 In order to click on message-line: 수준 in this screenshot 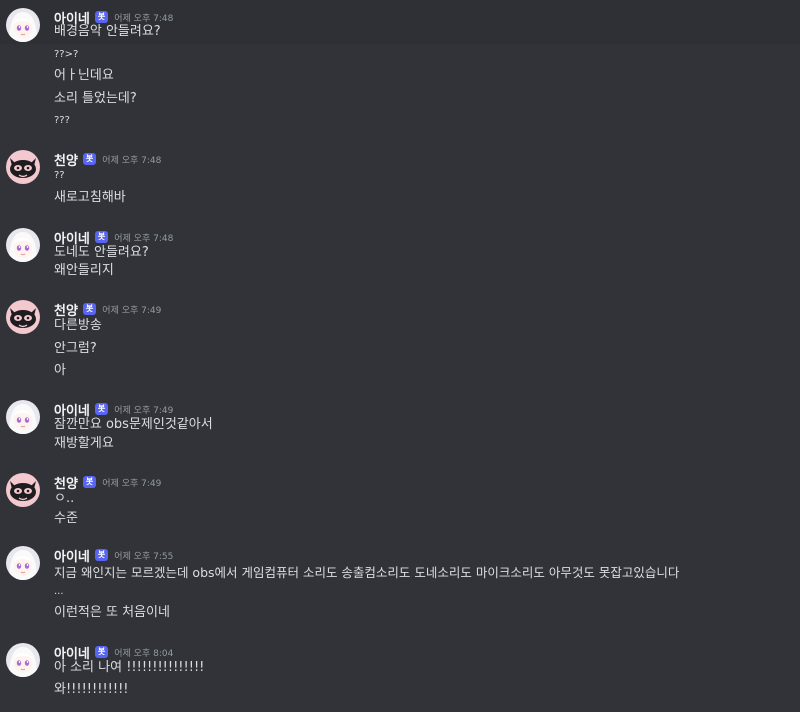, I will do `click(66, 518)`.